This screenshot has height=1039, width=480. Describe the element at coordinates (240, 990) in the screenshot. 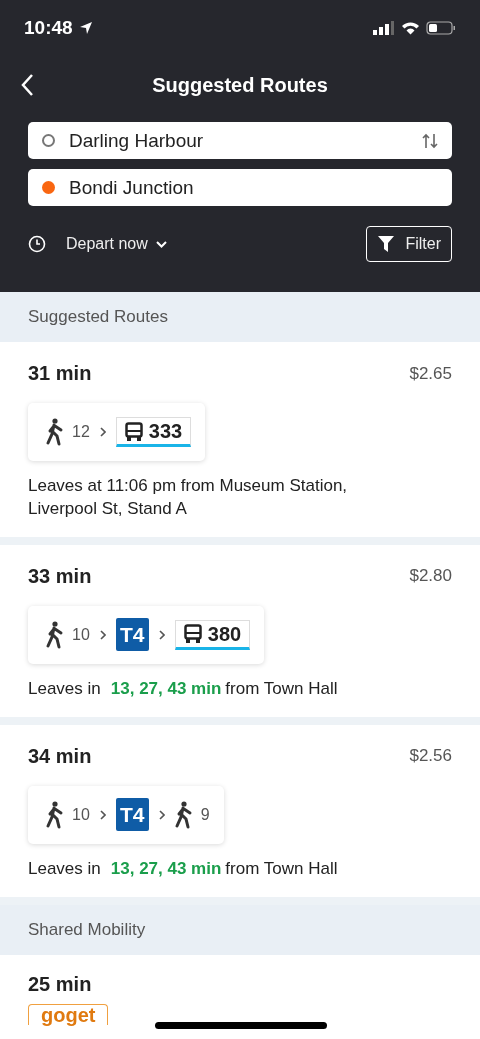

I see `route-card: 25 min goget` at that location.